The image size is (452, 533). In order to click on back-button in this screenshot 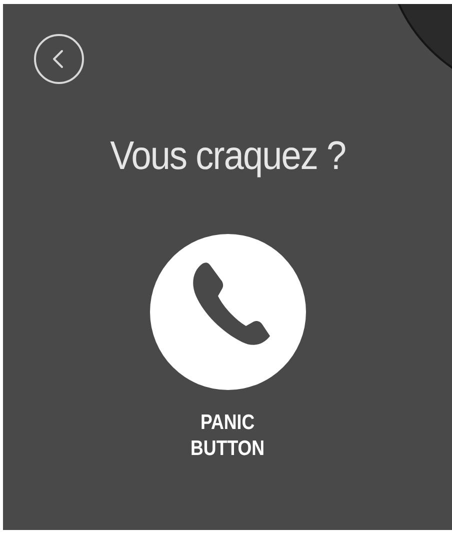, I will do `click(59, 59)`.